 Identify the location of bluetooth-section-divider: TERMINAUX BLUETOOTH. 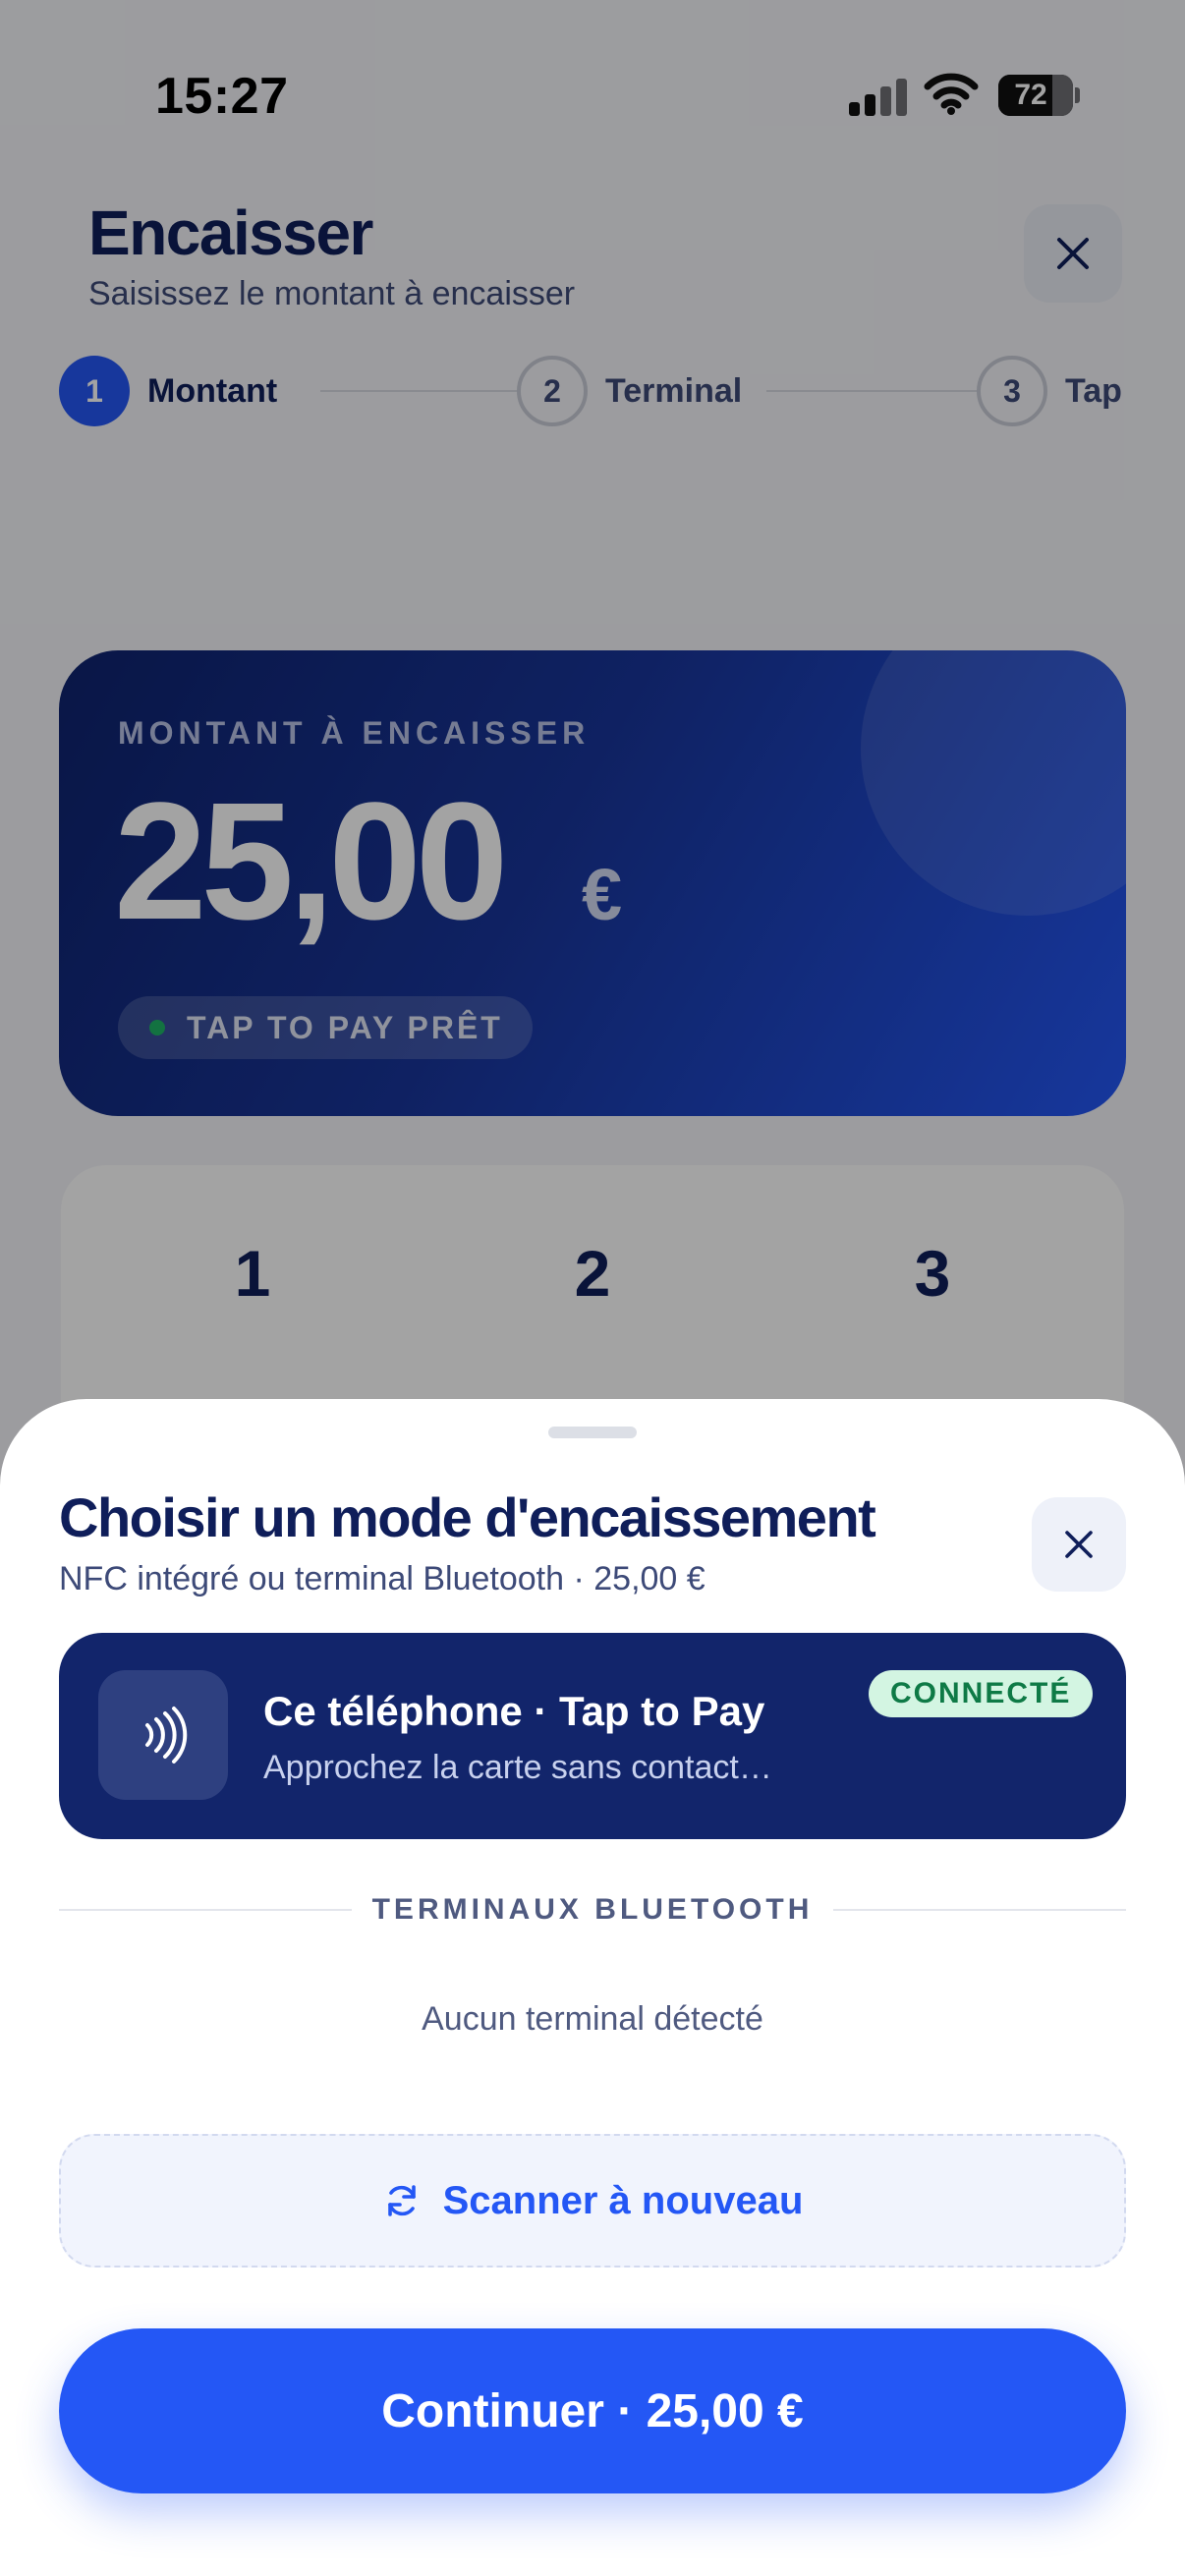
(592, 1910).